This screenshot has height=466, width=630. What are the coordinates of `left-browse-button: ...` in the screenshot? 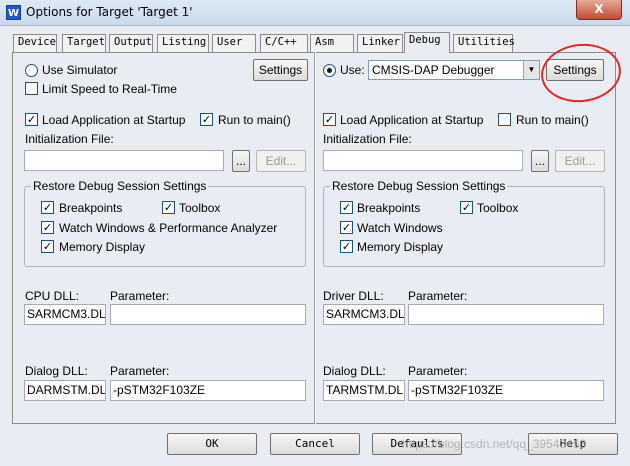 It's located at (241, 161).